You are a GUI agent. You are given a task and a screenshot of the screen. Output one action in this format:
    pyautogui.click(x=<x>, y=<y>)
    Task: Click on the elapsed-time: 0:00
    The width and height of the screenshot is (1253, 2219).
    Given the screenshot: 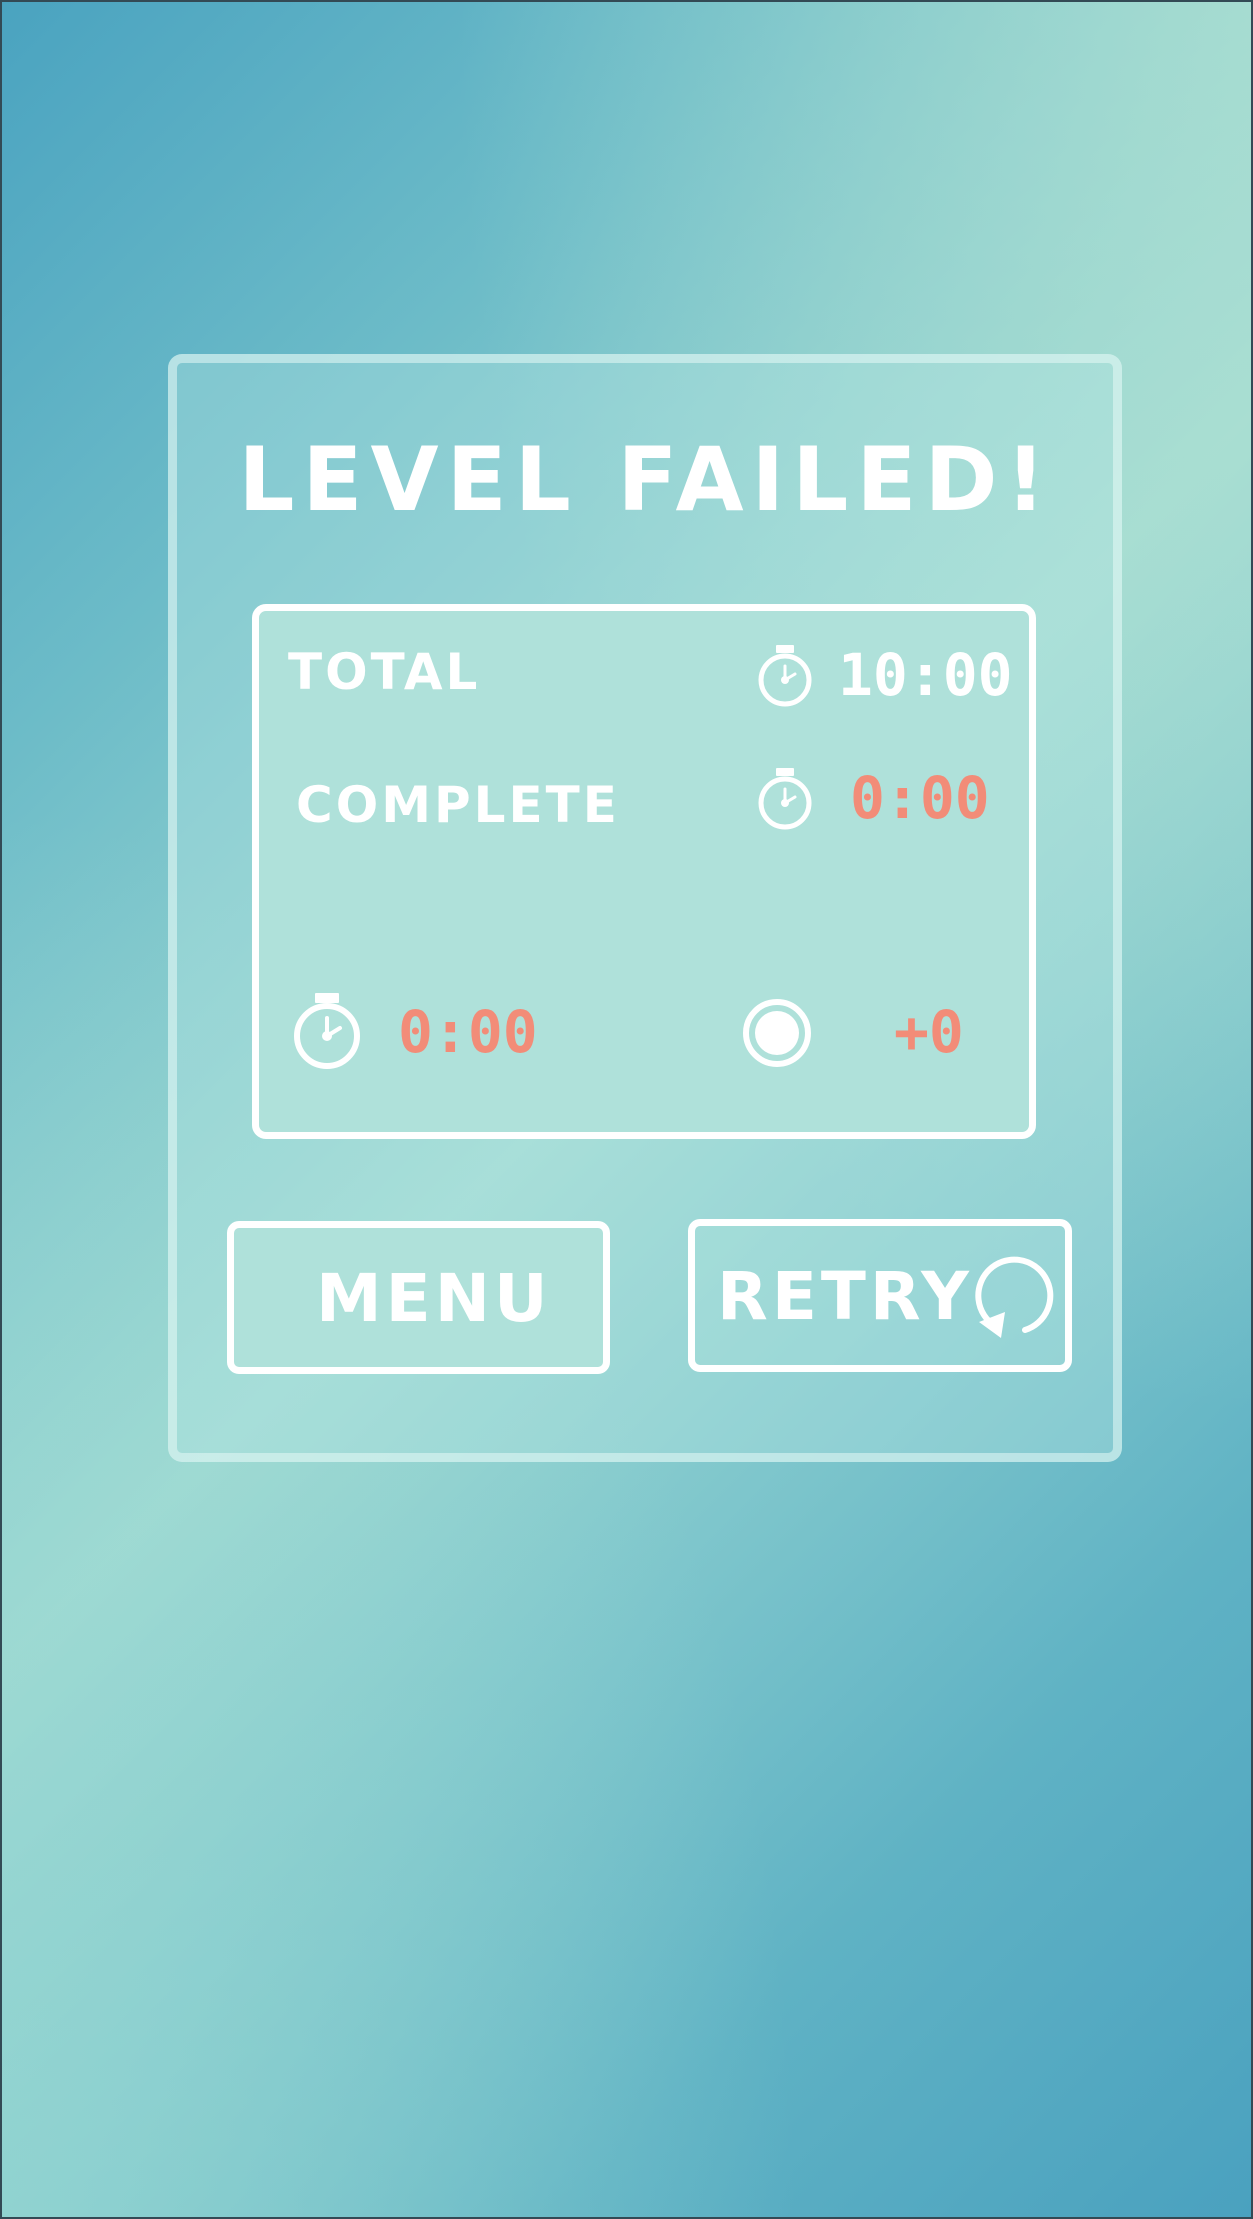 What is the action you would take?
    pyautogui.click(x=468, y=1032)
    